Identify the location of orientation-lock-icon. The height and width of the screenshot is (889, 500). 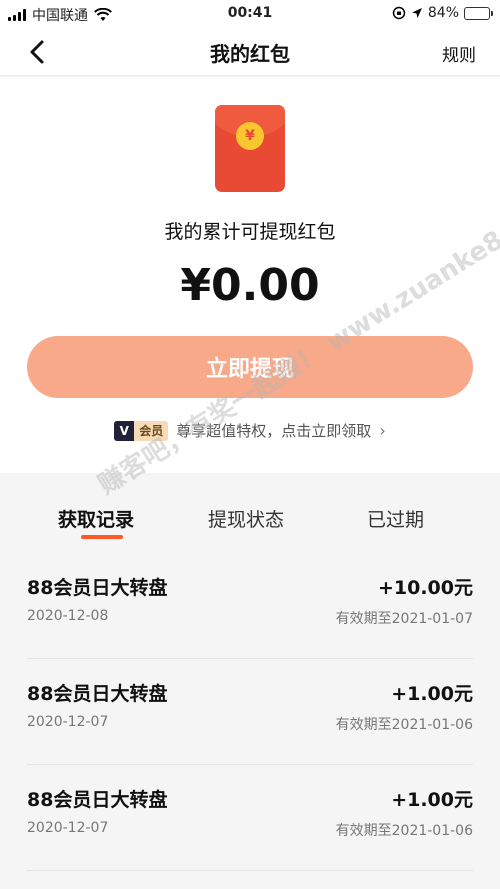
(399, 13).